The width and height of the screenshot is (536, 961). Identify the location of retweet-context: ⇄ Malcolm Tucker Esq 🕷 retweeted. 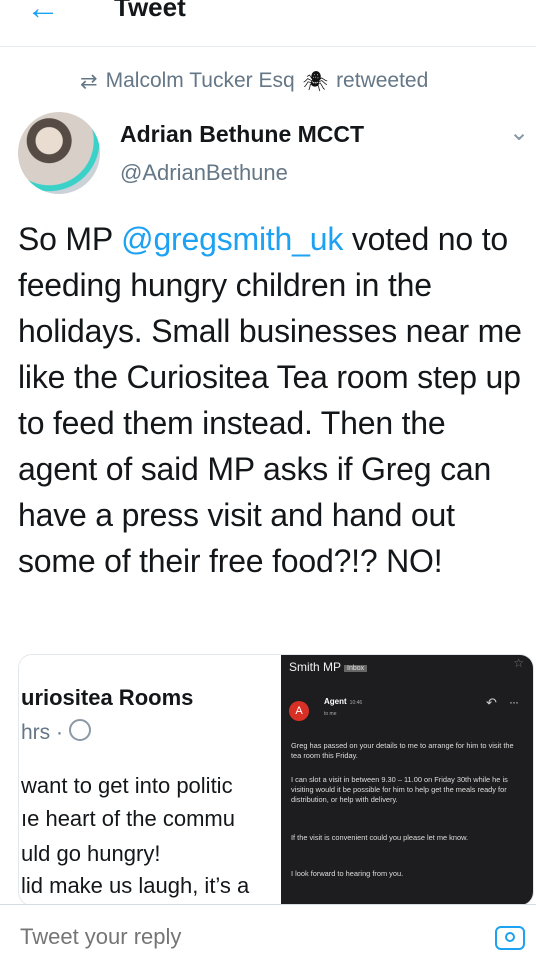
(254, 81).